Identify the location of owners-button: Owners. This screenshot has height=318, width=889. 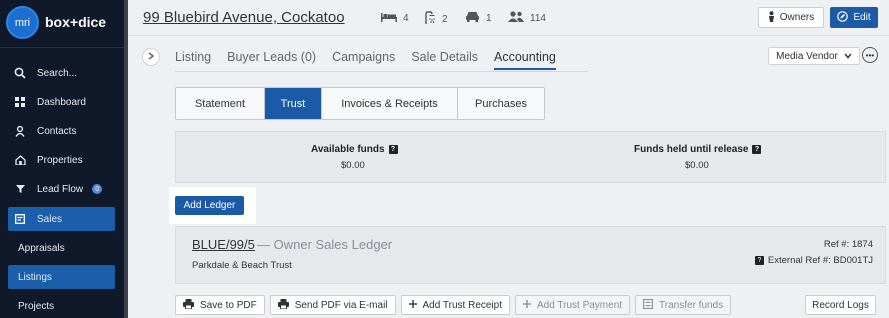
(791, 17).